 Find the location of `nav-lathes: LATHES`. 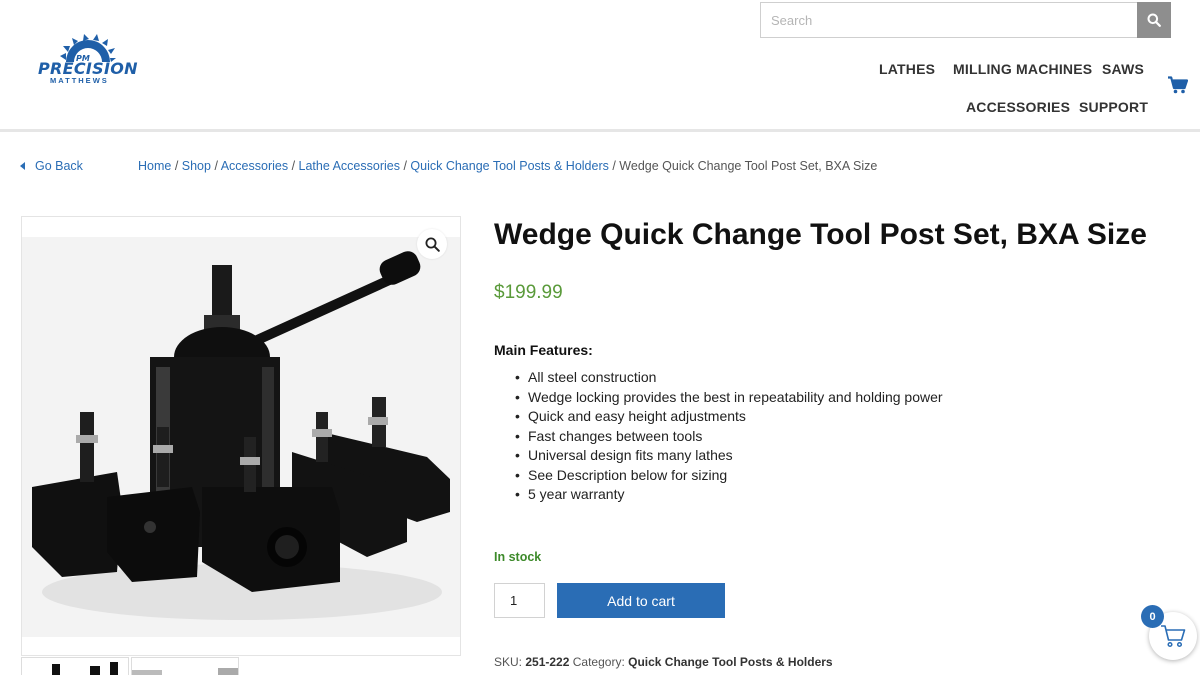

nav-lathes: LATHES is located at coordinates (907, 69).